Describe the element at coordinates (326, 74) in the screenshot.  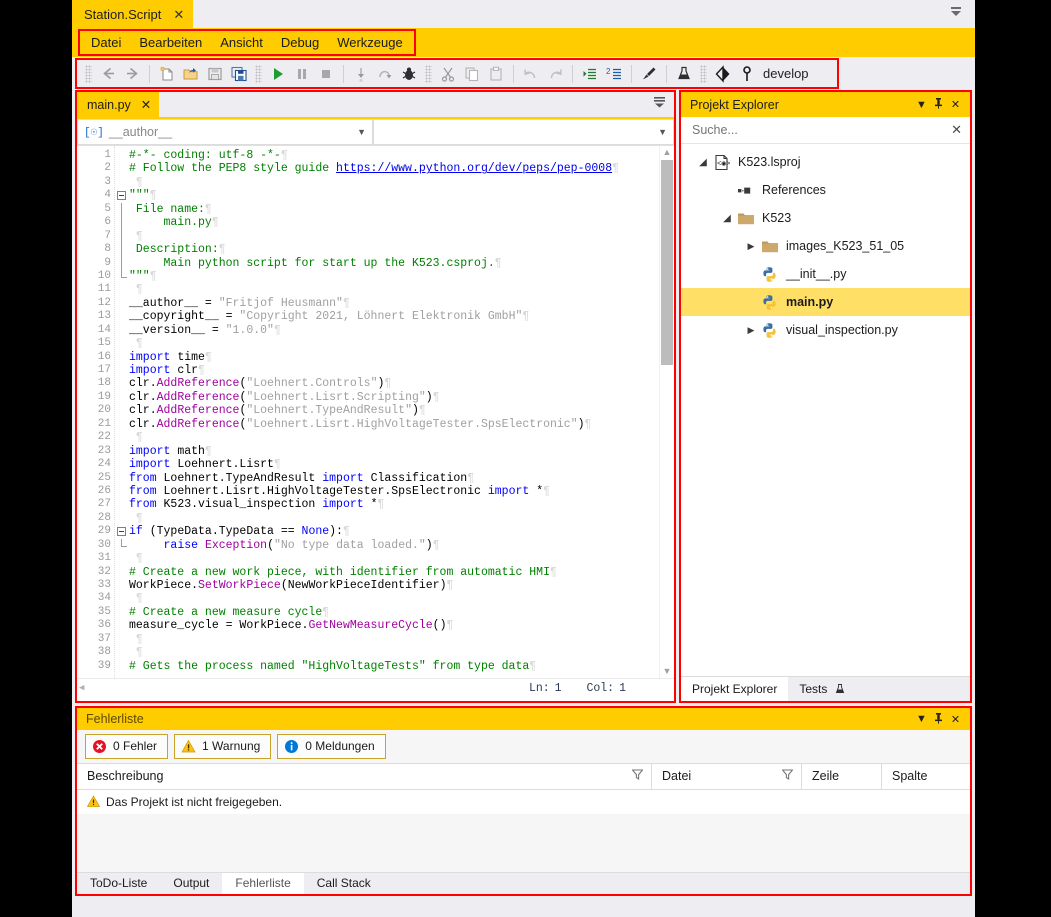
I see `stop-icon` at that location.